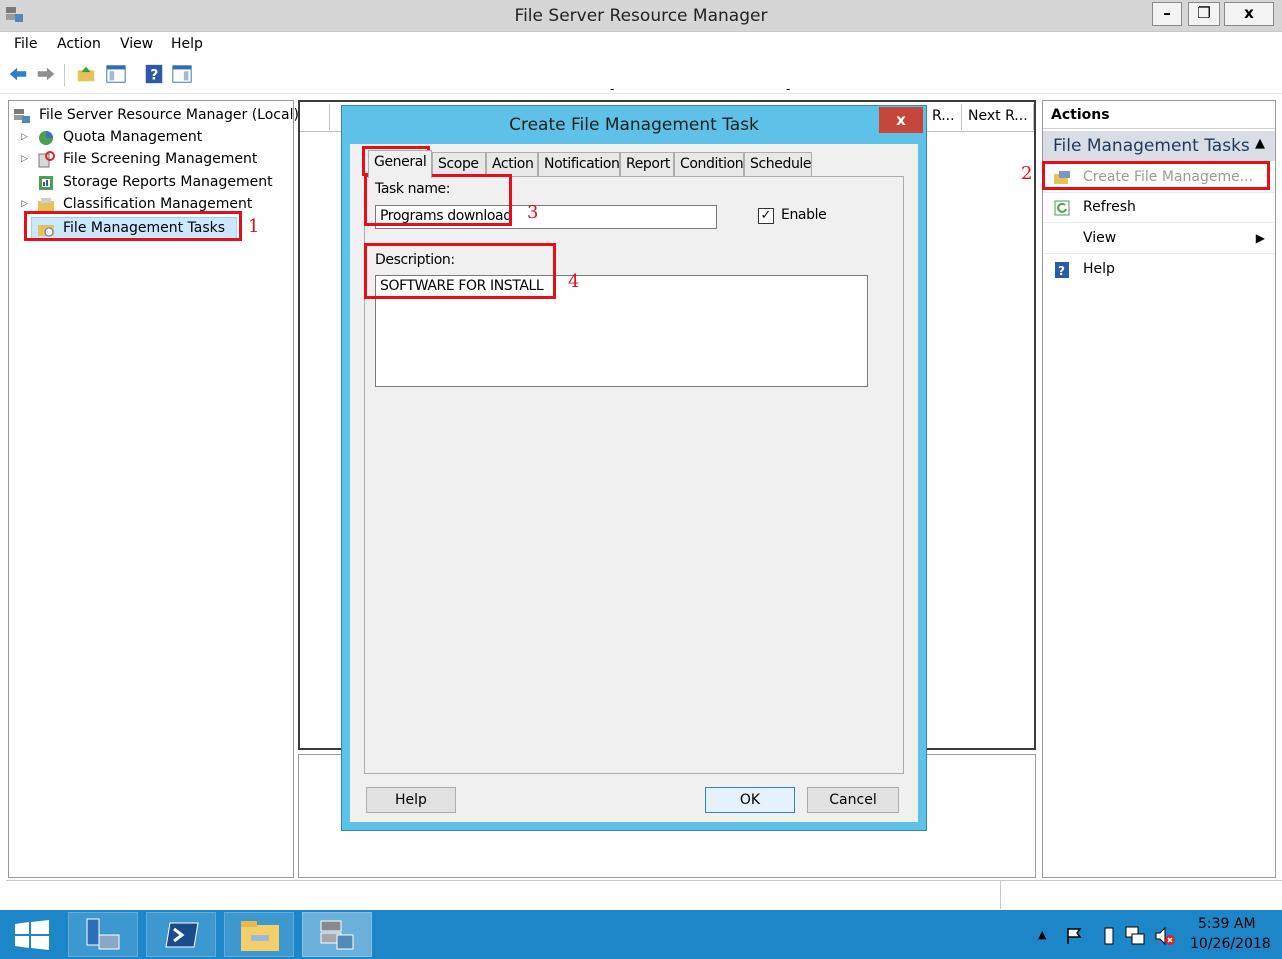 Image resolution: width=1282 pixels, height=959 pixels. Describe the element at coordinates (647, 164) in the screenshot. I see `tab-report: Report` at that location.